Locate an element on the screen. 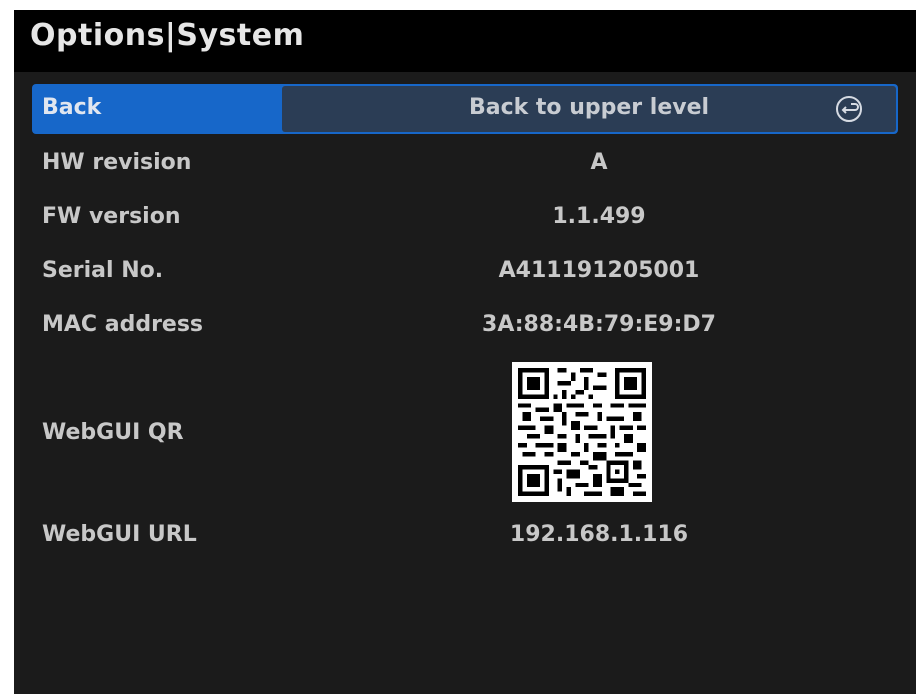 The width and height of the screenshot is (918, 694). qr-code-icon is located at coordinates (582, 432).